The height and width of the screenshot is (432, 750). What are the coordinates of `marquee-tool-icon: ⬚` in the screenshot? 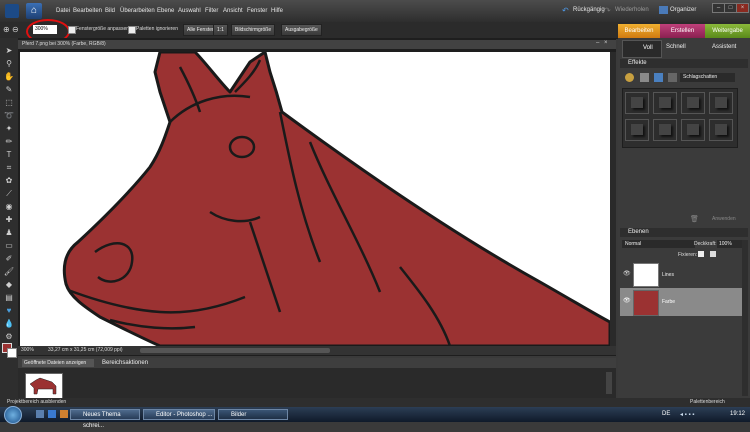 It's located at (9, 103).